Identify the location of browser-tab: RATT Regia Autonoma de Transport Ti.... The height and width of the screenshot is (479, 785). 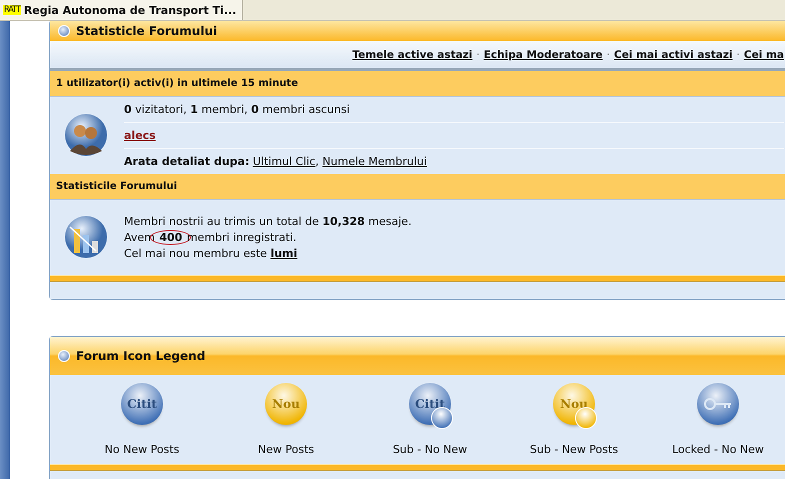
(121, 10).